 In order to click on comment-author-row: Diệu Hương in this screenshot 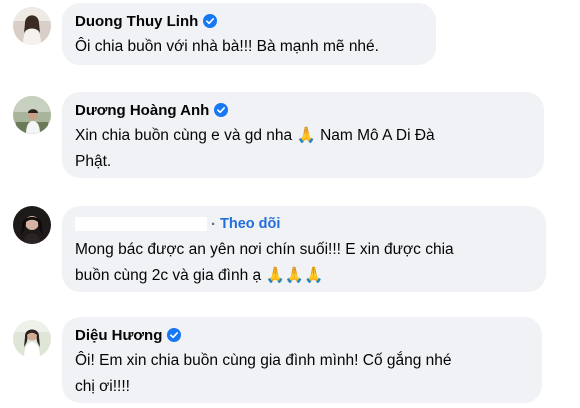, I will do `click(301, 335)`.